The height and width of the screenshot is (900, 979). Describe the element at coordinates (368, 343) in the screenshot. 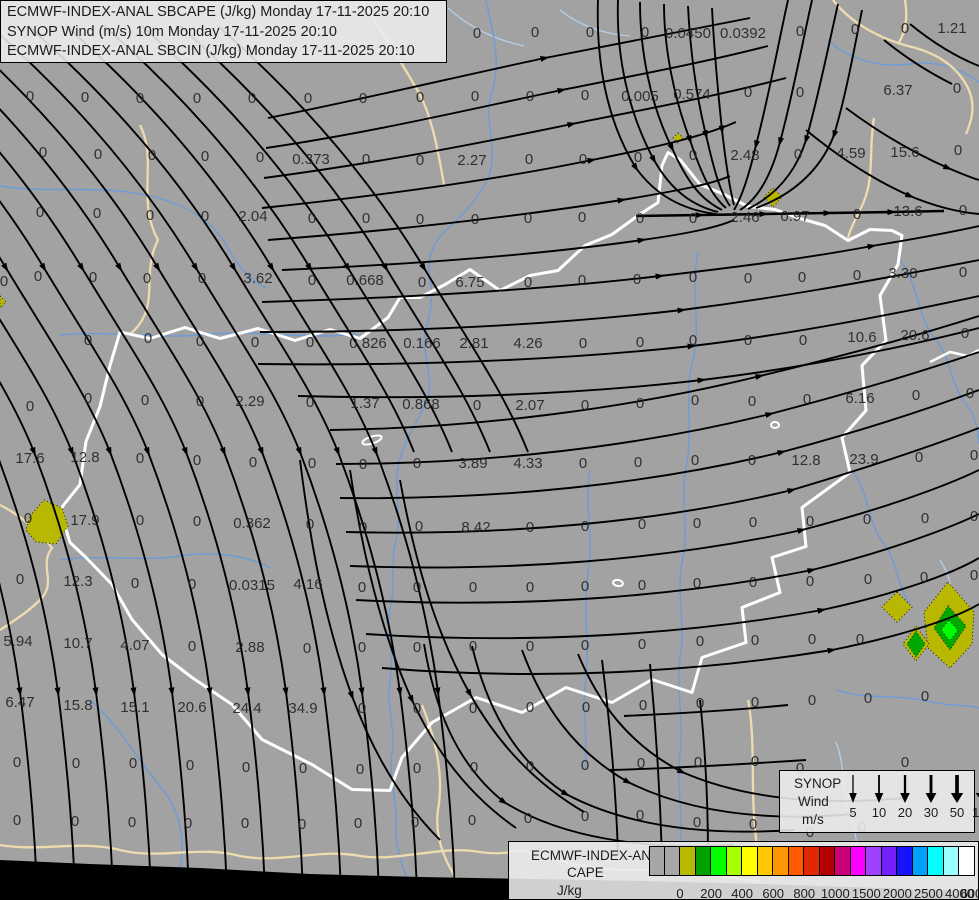

I see `map-value-label: 0.826` at that location.